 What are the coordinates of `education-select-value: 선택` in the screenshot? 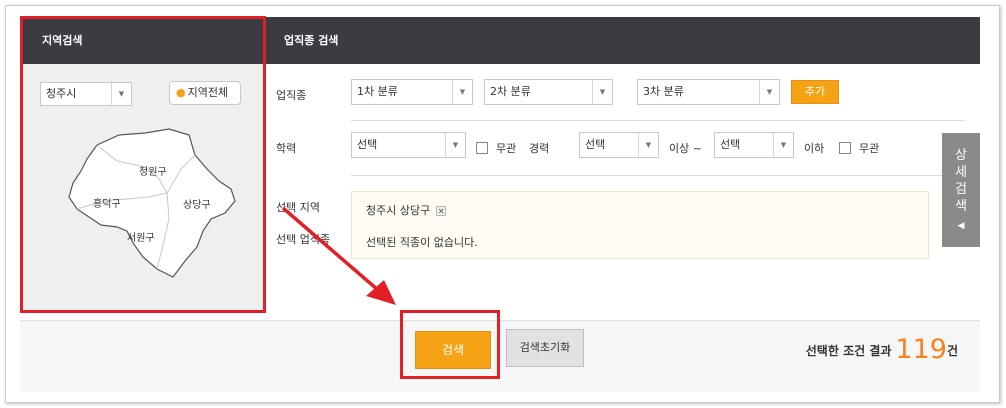 It's located at (367, 144).